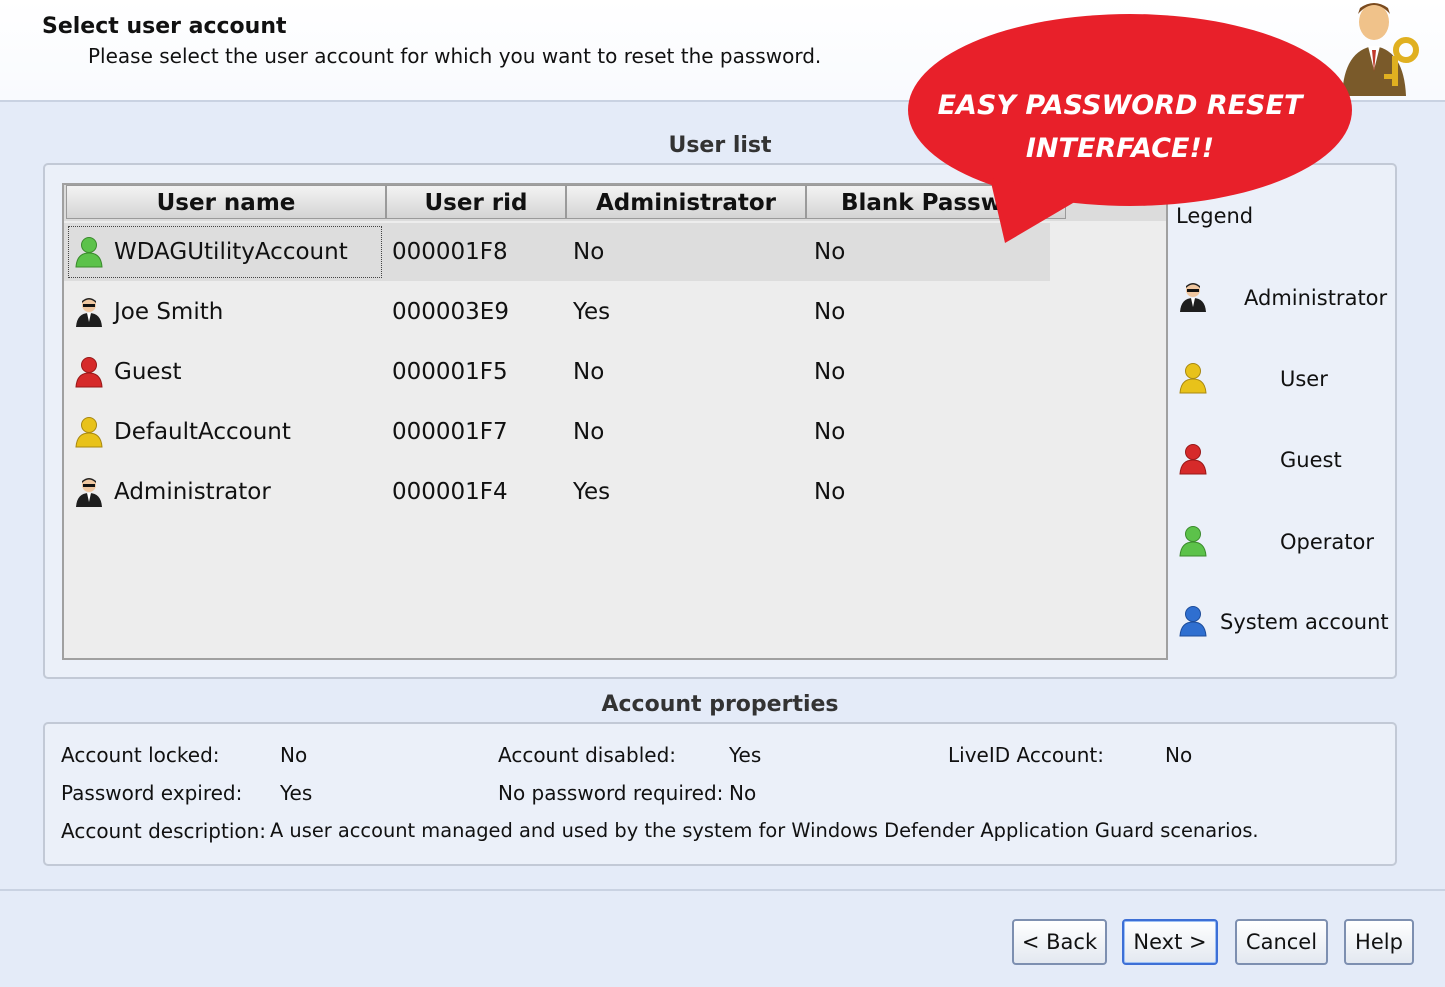  I want to click on account-description-label: Account description:, so click(164, 831).